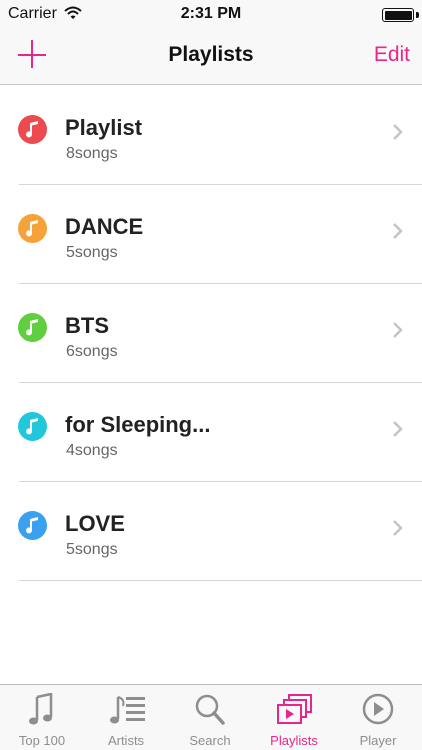 Image resolution: width=422 pixels, height=750 pixels. I want to click on tab-playlists: Playlists, so click(294, 717).